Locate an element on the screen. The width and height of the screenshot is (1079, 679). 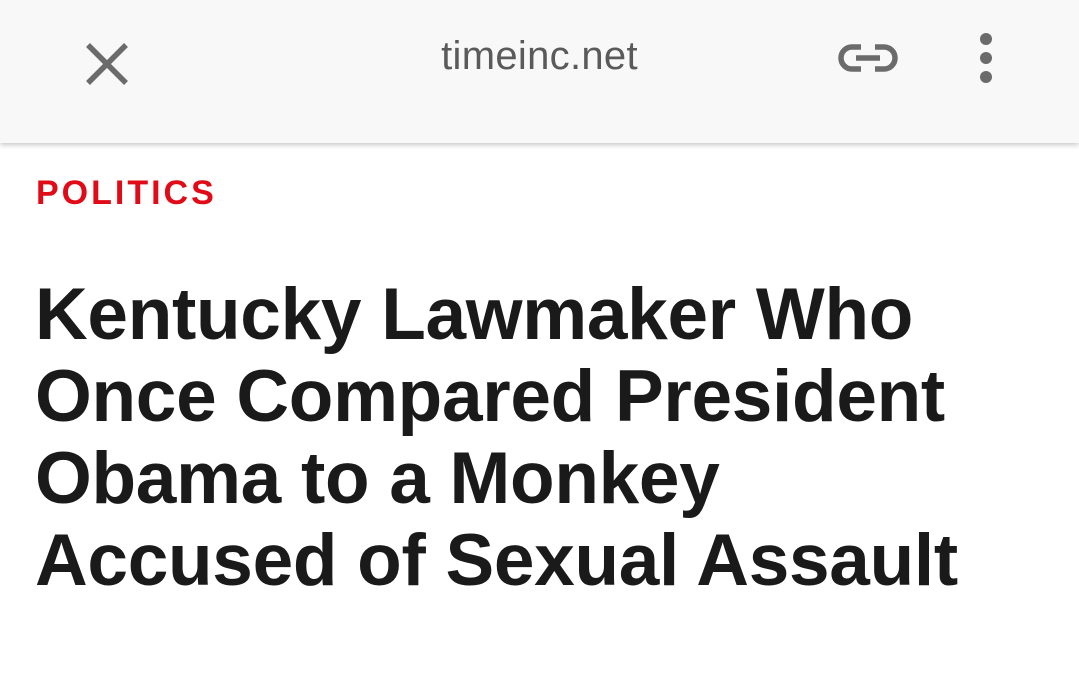
more-options-button is located at coordinates (986, 58).